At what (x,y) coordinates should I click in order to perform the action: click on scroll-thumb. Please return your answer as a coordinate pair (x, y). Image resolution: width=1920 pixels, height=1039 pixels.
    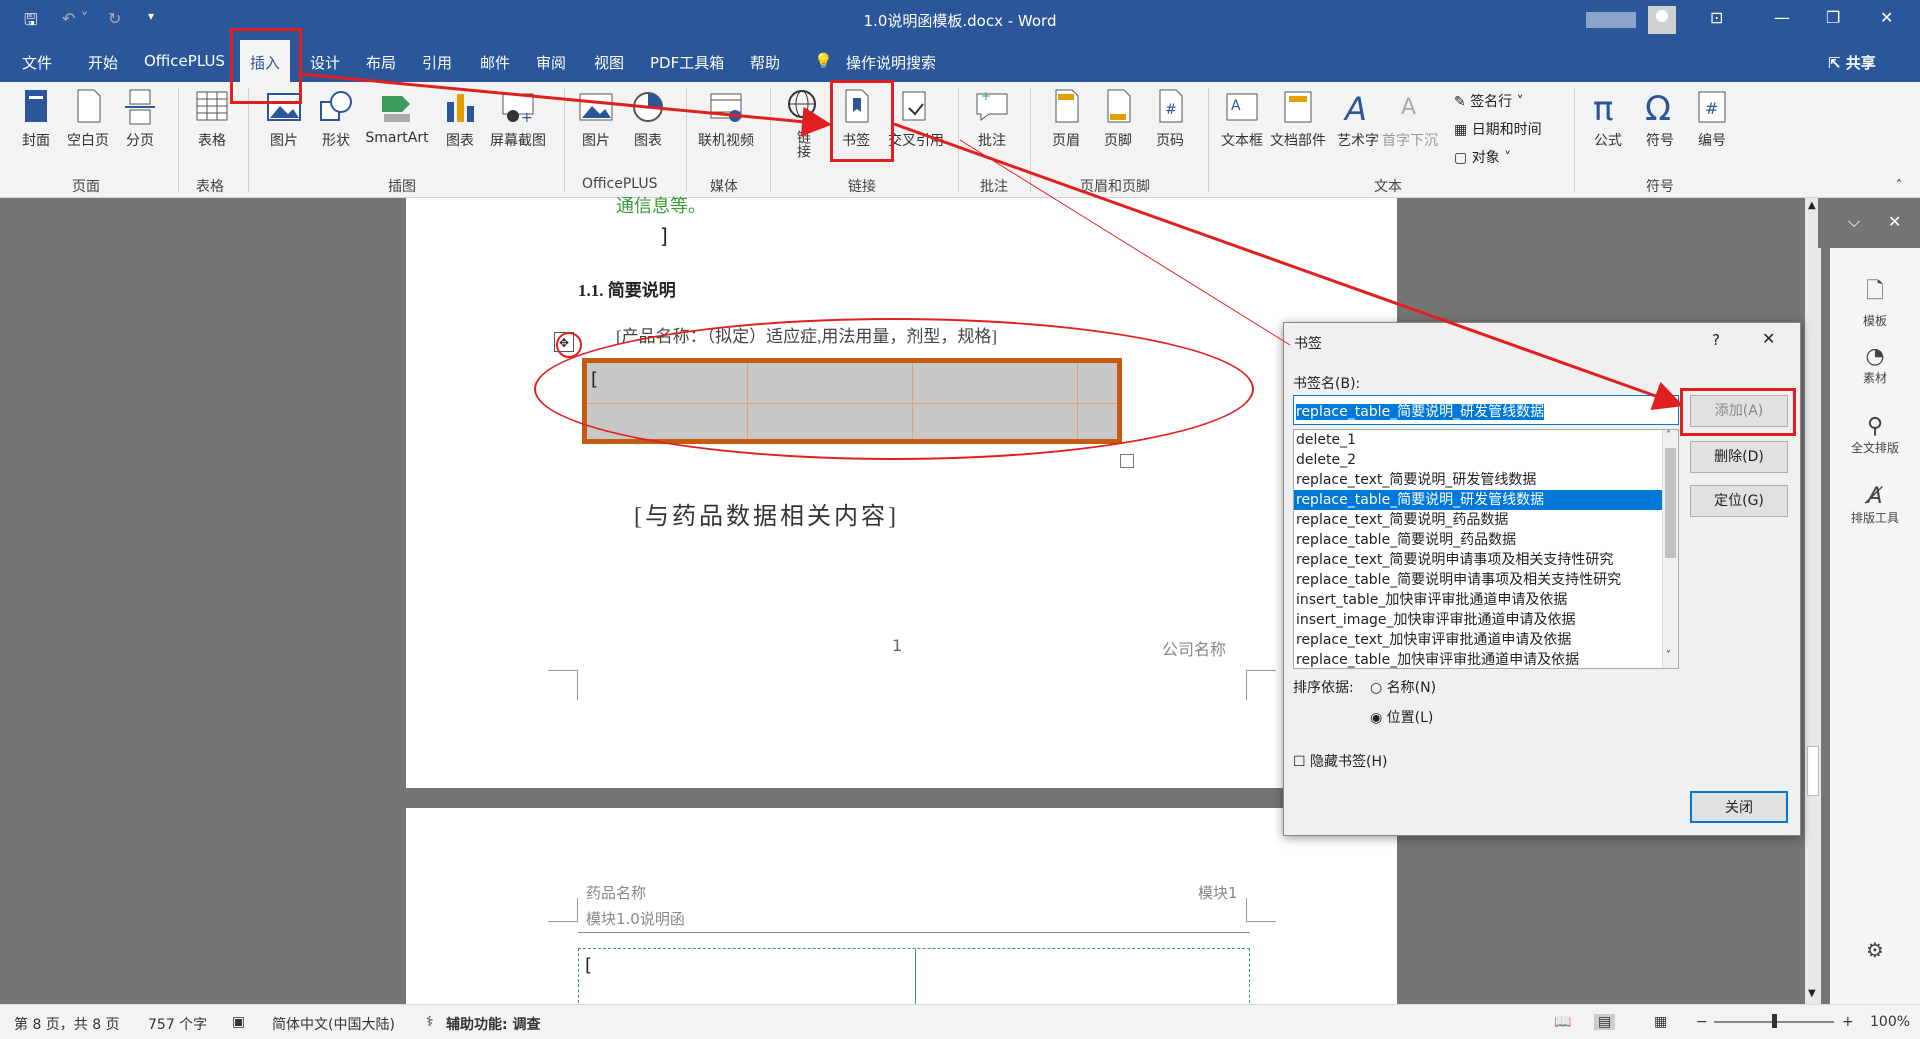
    Looking at the image, I should click on (1813, 771).